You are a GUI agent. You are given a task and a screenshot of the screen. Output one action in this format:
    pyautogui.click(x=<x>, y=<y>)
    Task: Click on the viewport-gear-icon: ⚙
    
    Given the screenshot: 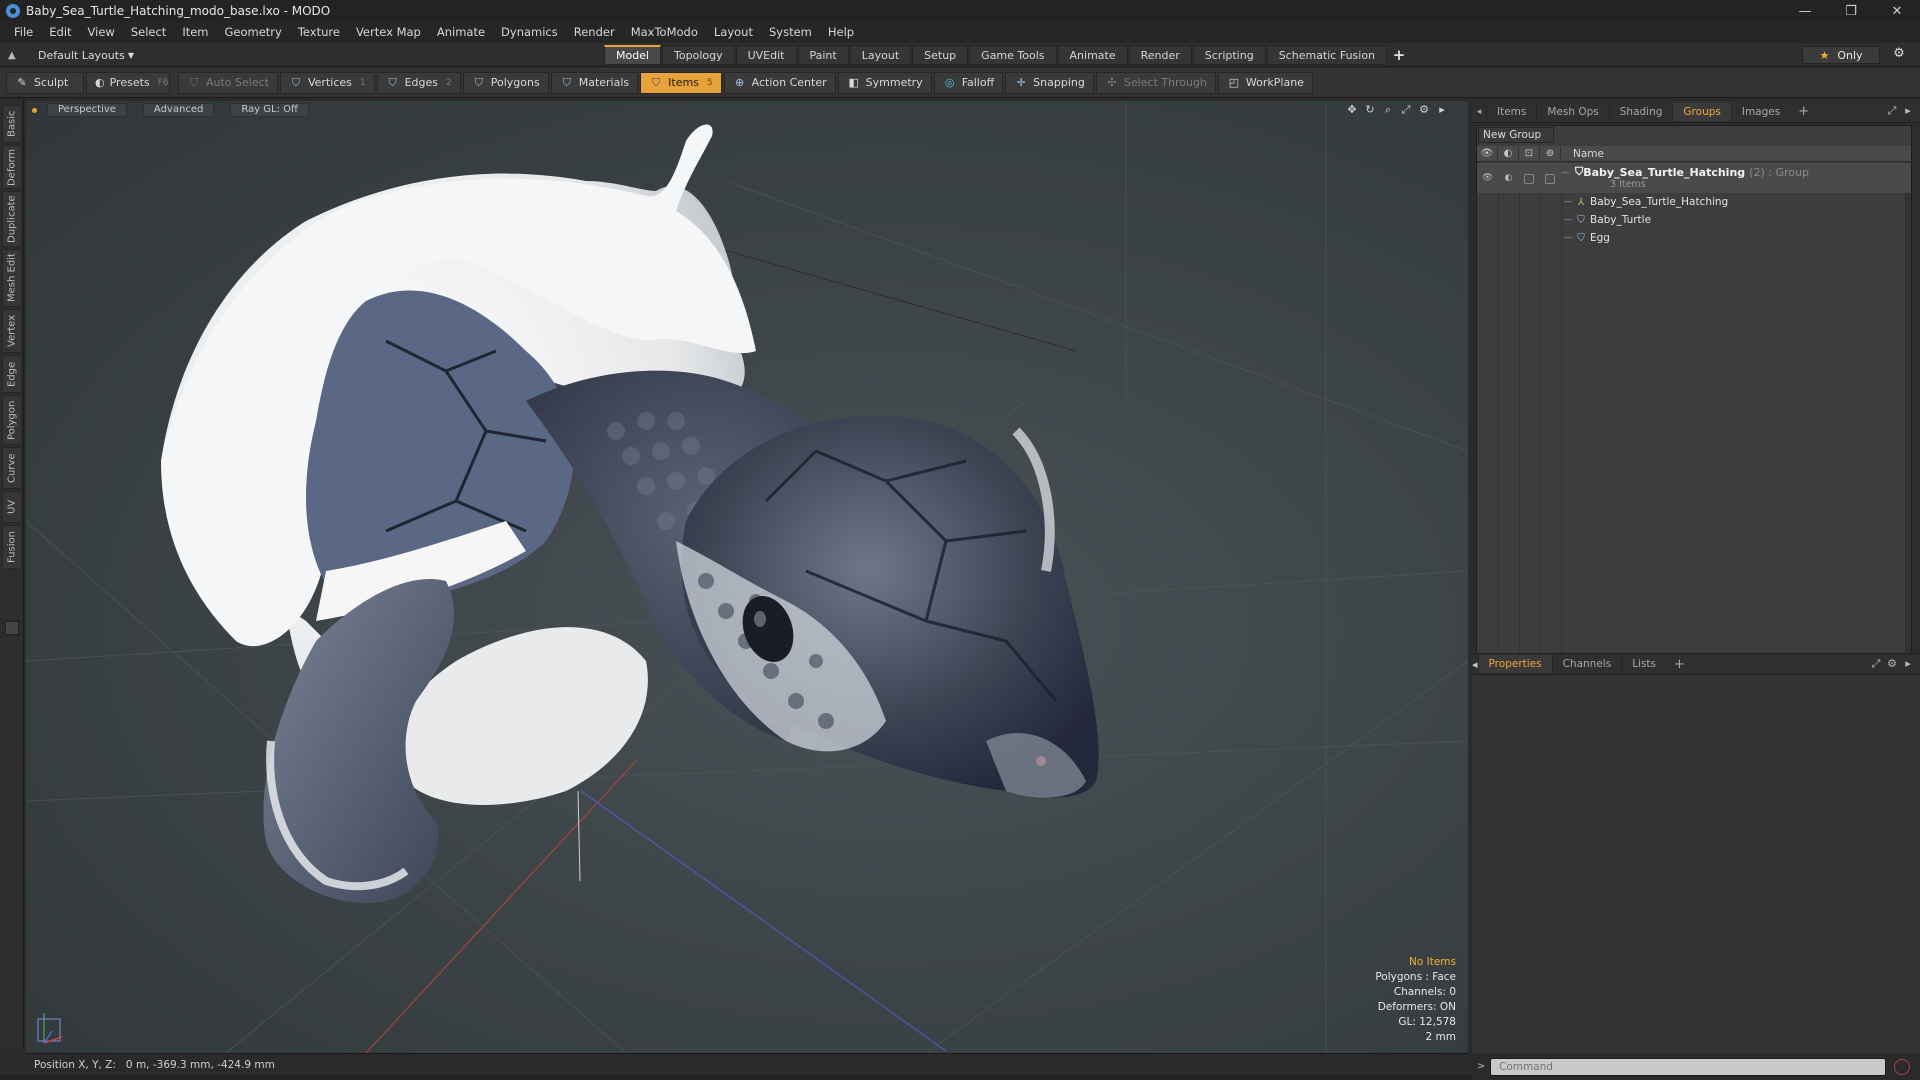 What is the action you would take?
    pyautogui.click(x=1424, y=110)
    